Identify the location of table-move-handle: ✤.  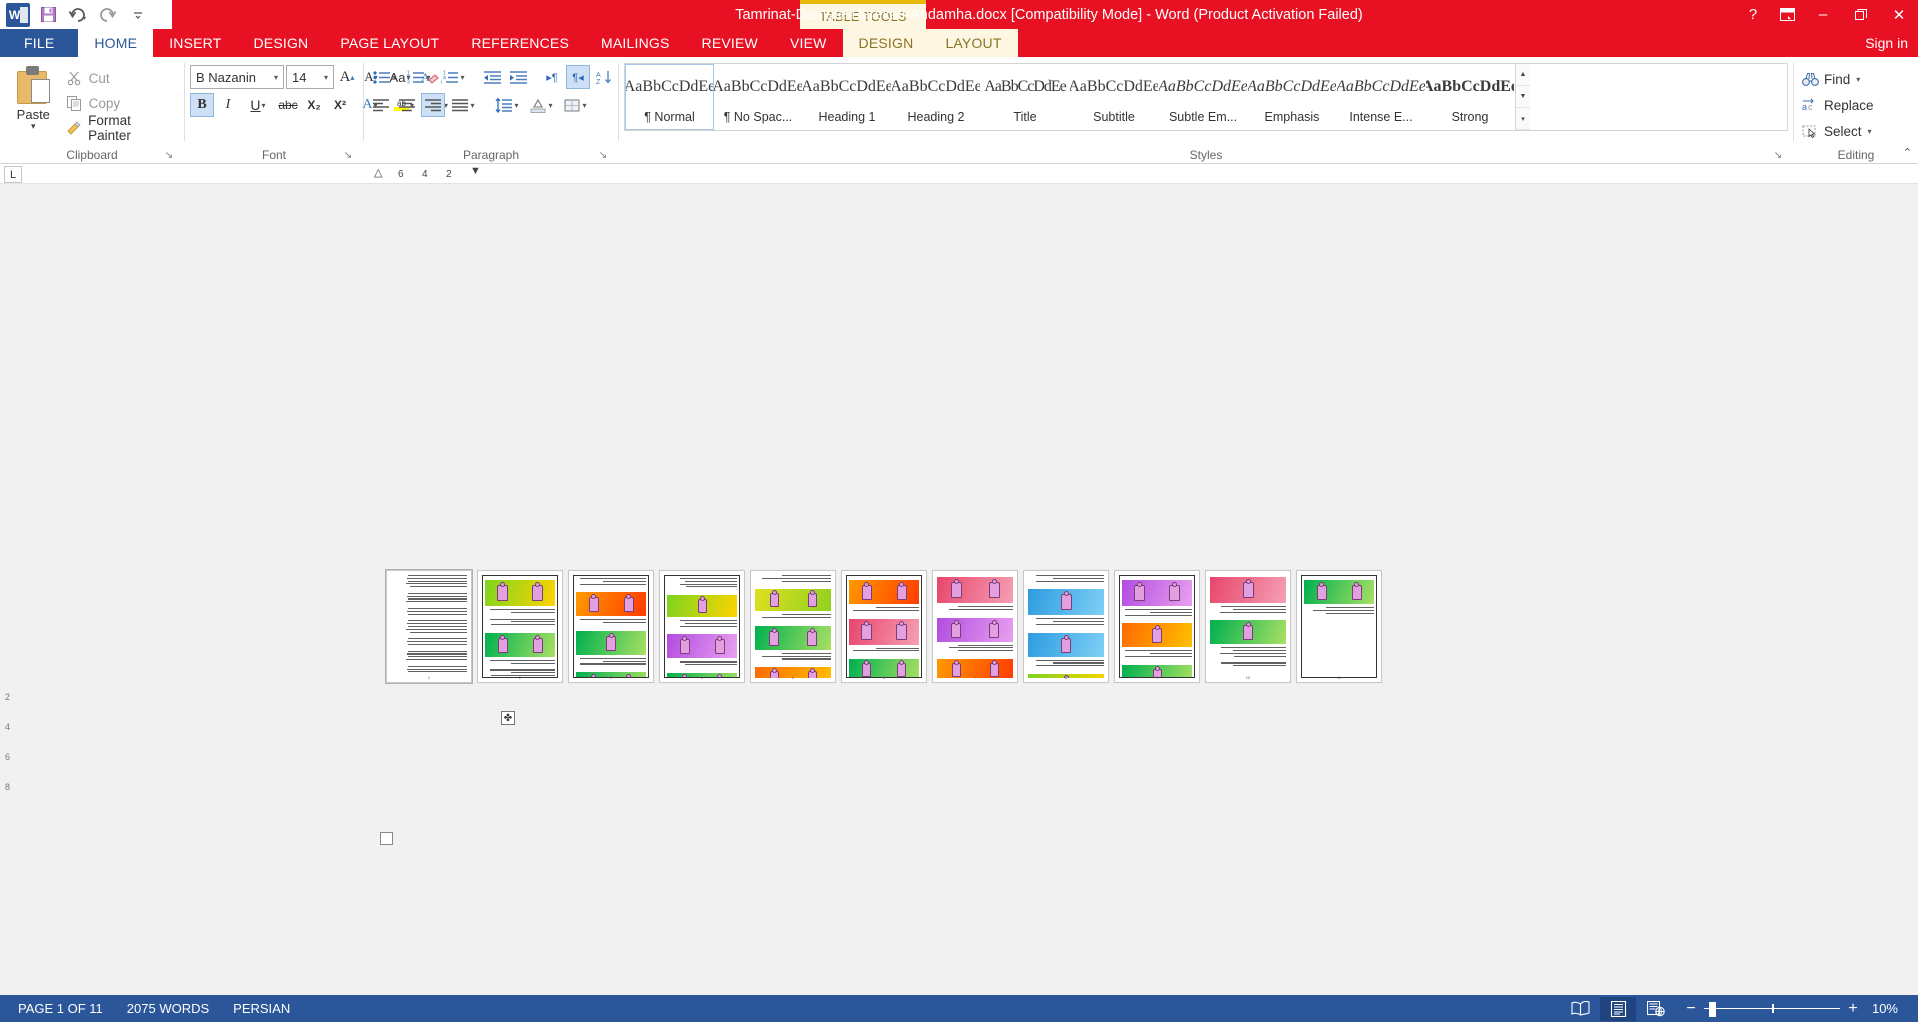
(508, 718).